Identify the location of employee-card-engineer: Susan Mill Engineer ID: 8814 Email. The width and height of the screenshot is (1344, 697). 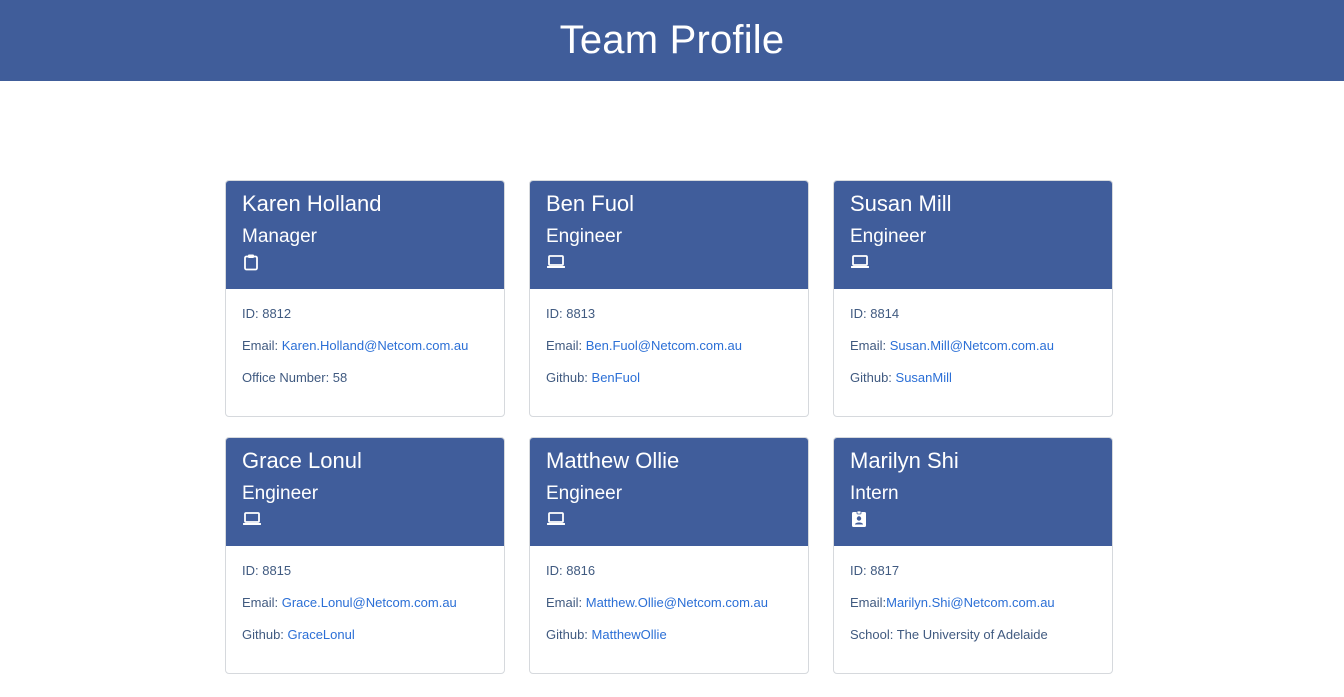
(973, 298).